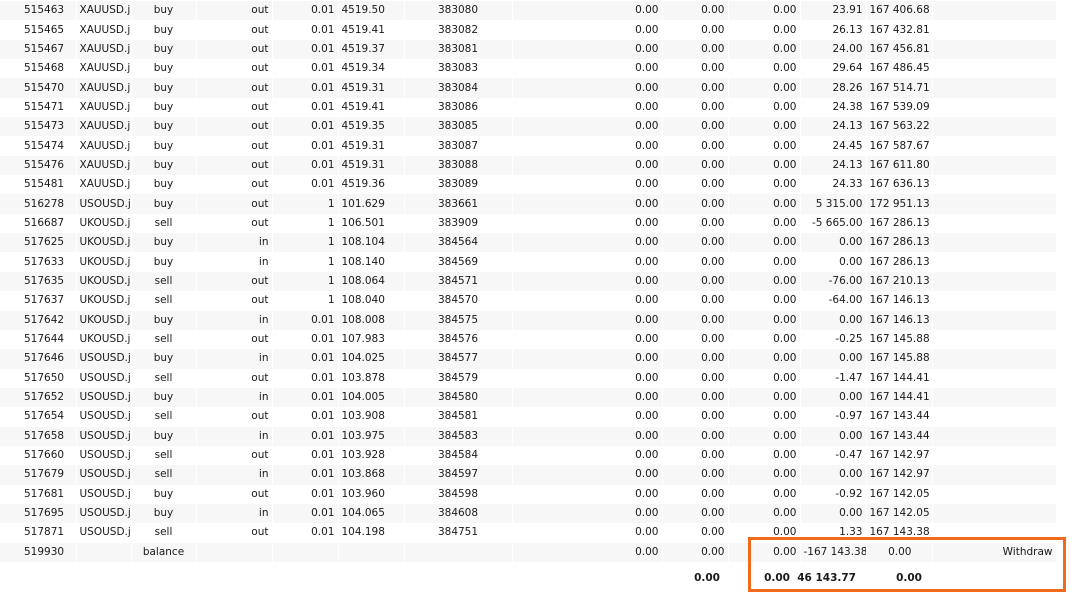 The height and width of the screenshot is (600, 1086). I want to click on balance-cell: 167 142.05, so click(899, 494).